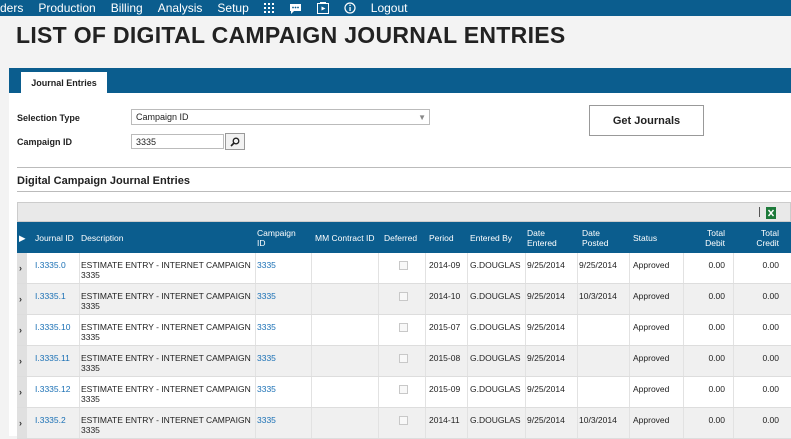 This screenshot has height=439, width=791. I want to click on date-posted-cell: 10/3/2014, so click(598, 420).